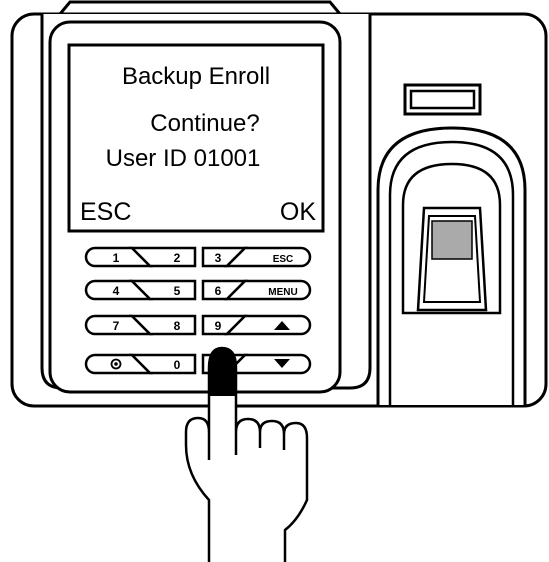 The width and height of the screenshot is (549, 562). What do you see at coordinates (177, 326) in the screenshot?
I see `key-8-label: 8` at bounding box center [177, 326].